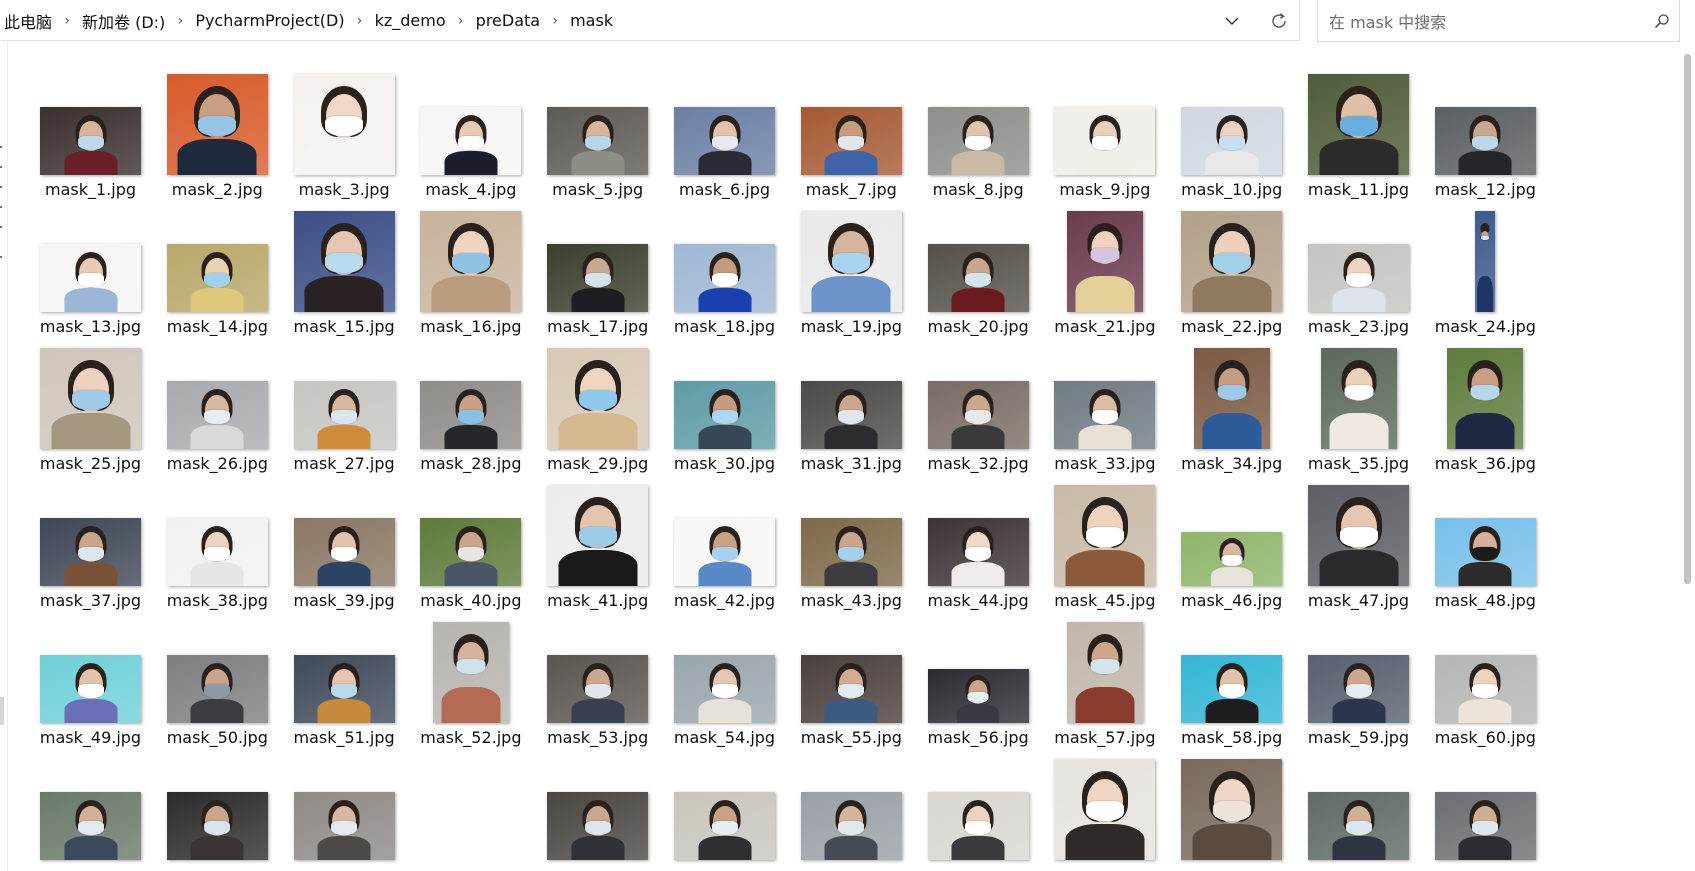 This screenshot has height=871, width=1695. What do you see at coordinates (217, 463) in the screenshot?
I see `file-name: mask_26.jpg` at bounding box center [217, 463].